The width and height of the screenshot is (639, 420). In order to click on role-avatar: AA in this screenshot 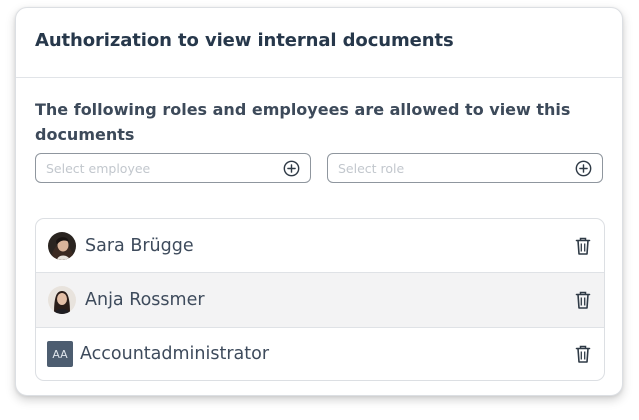, I will do `click(60, 354)`.